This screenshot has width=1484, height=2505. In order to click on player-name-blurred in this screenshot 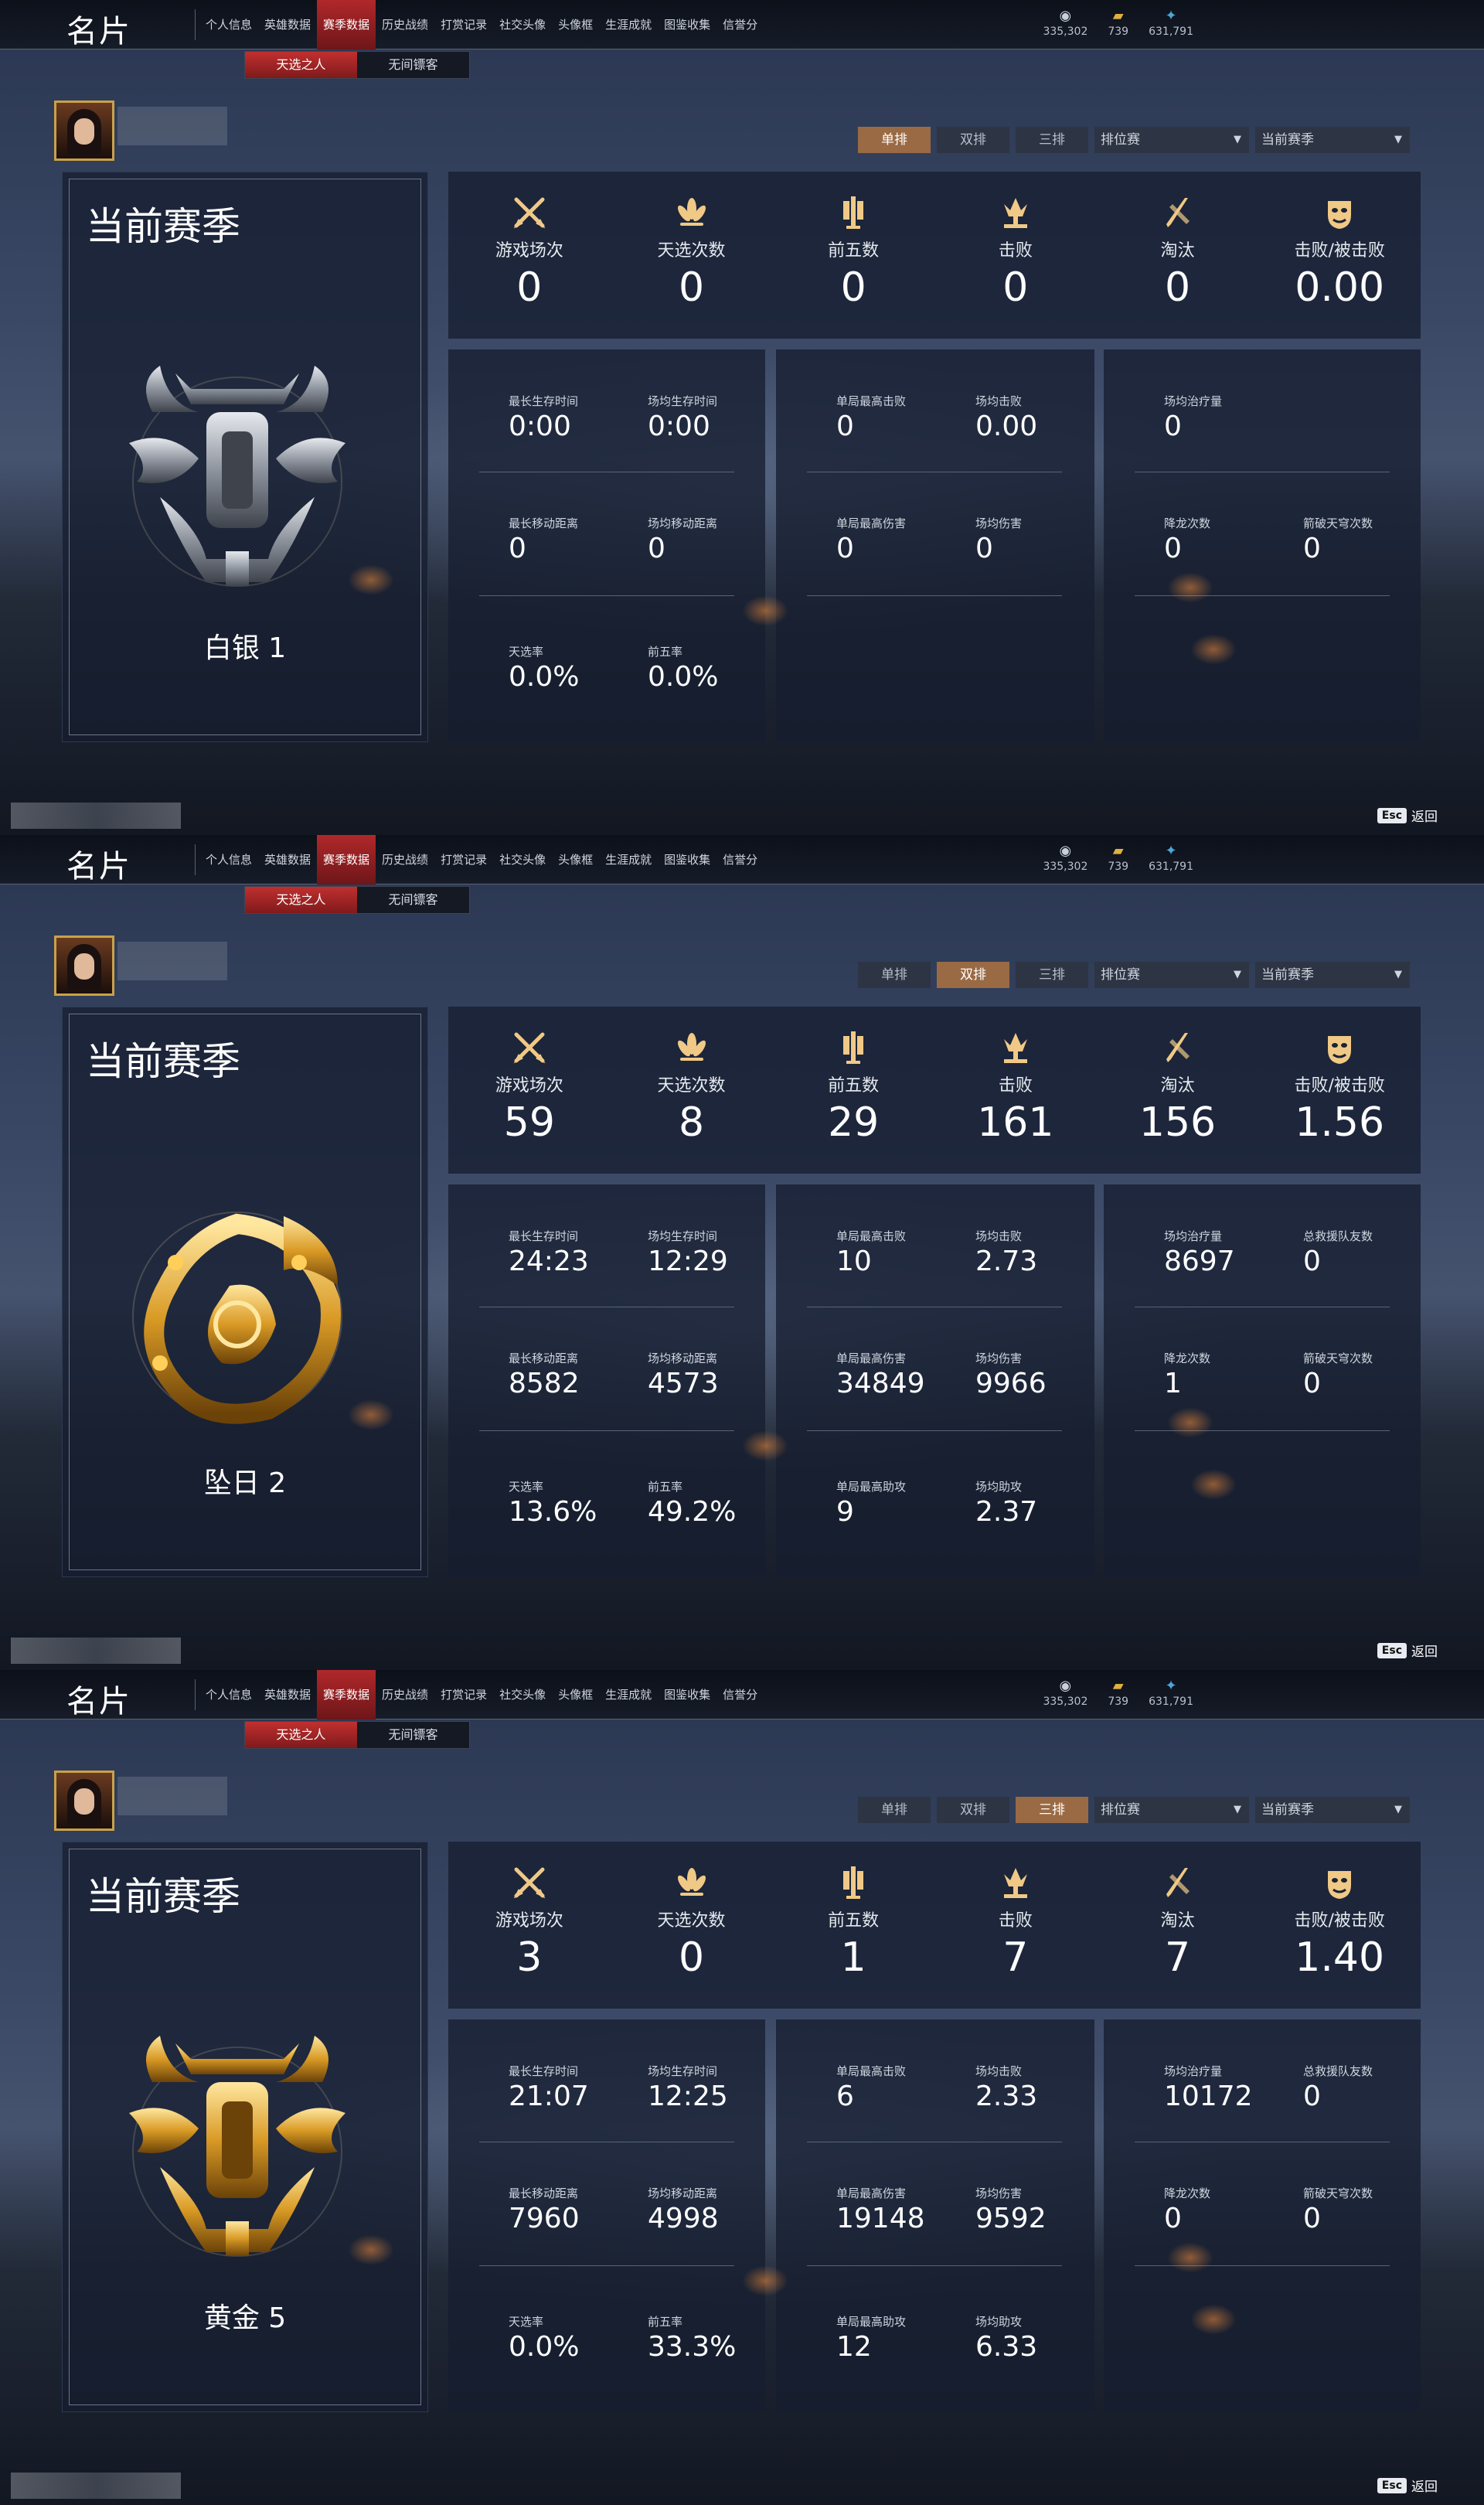, I will do `click(172, 1796)`.